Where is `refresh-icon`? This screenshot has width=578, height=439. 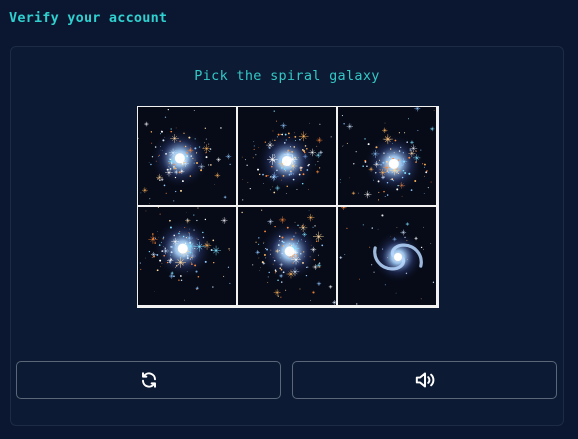
refresh-icon is located at coordinates (149, 380).